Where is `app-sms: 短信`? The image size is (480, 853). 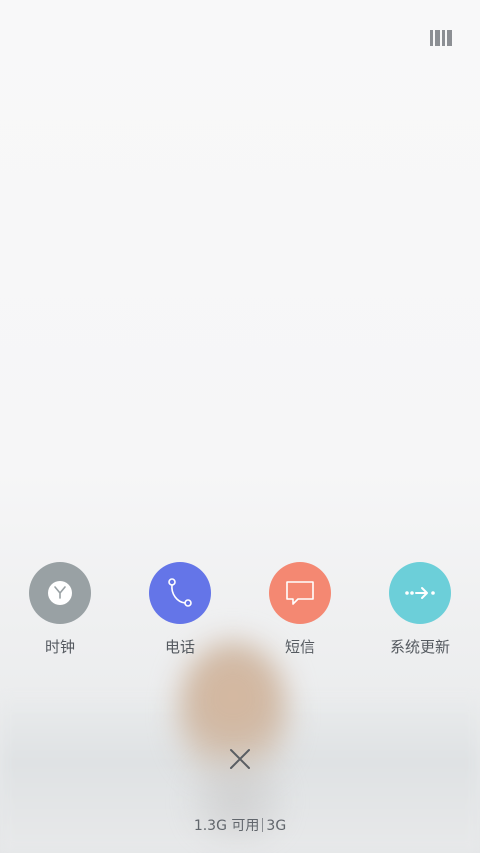
app-sms: 短信 is located at coordinates (300, 609).